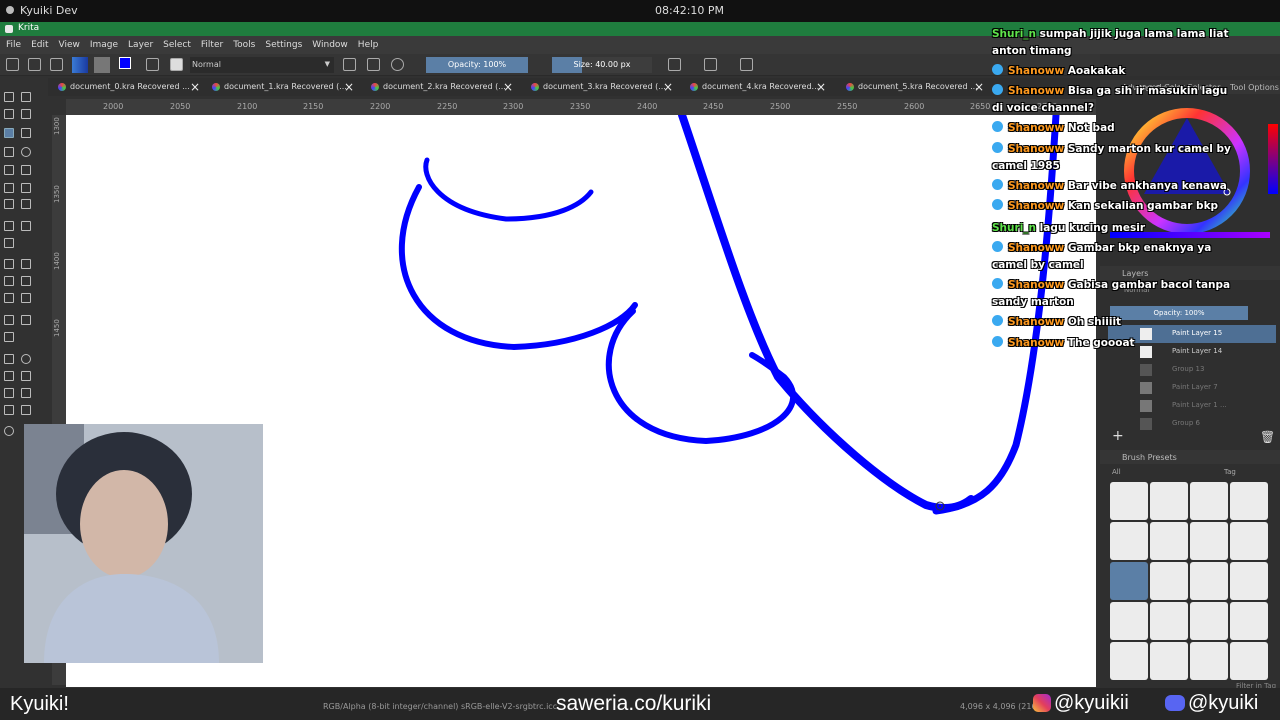  I want to click on open-document-icon, so click(34, 64).